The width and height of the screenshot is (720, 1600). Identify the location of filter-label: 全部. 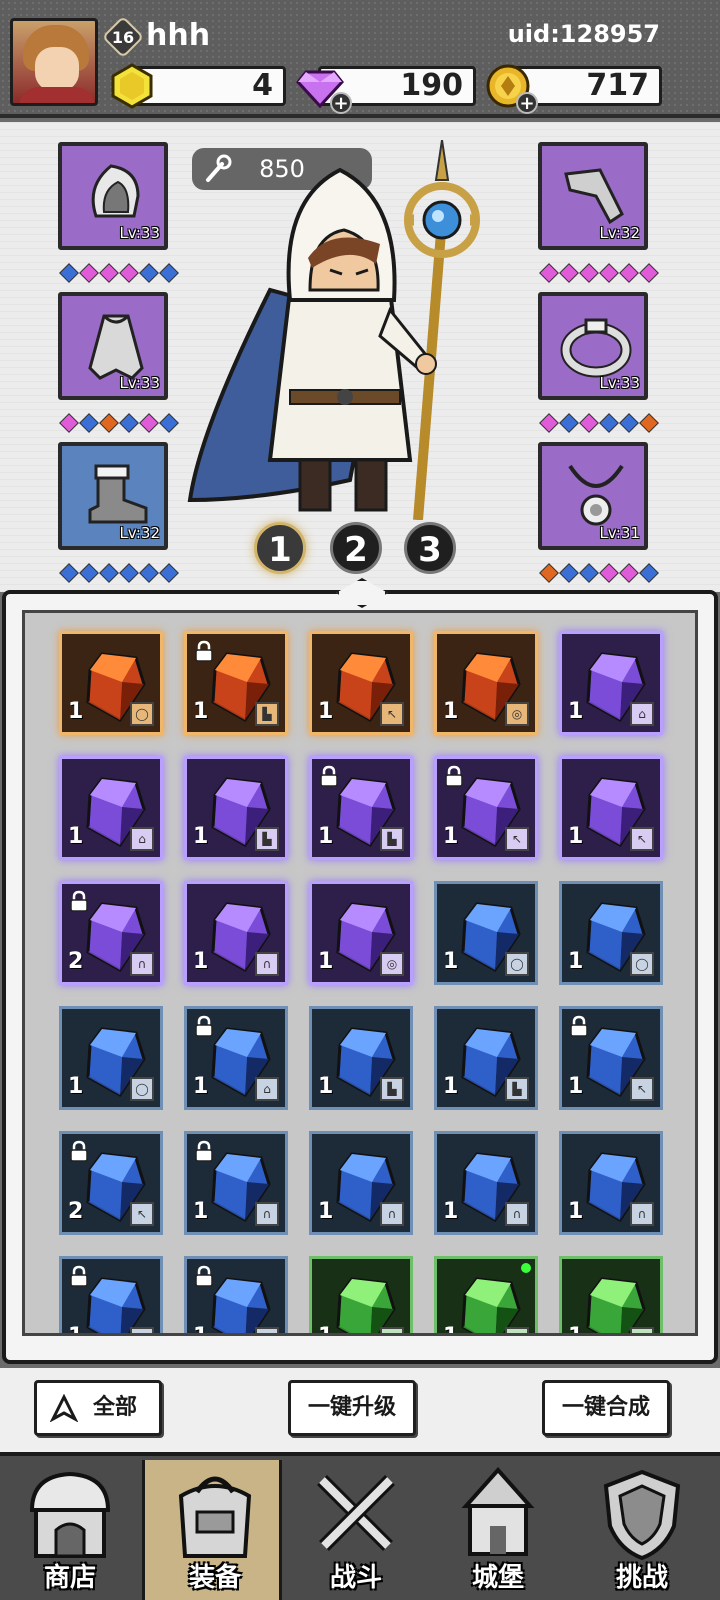
(114, 1407).